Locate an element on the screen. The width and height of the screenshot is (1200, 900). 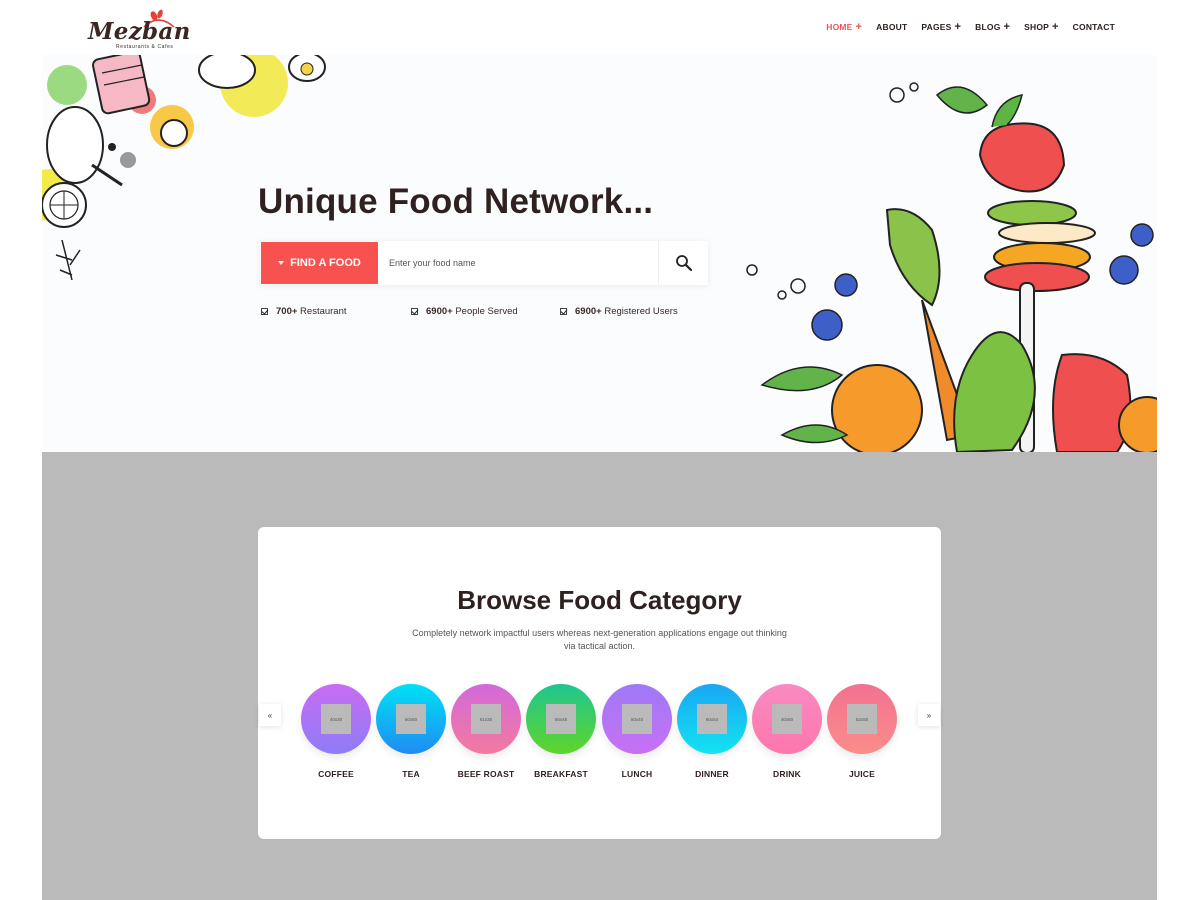
category-item-lunch: 50x40 LUNCH is located at coordinates (637, 731).